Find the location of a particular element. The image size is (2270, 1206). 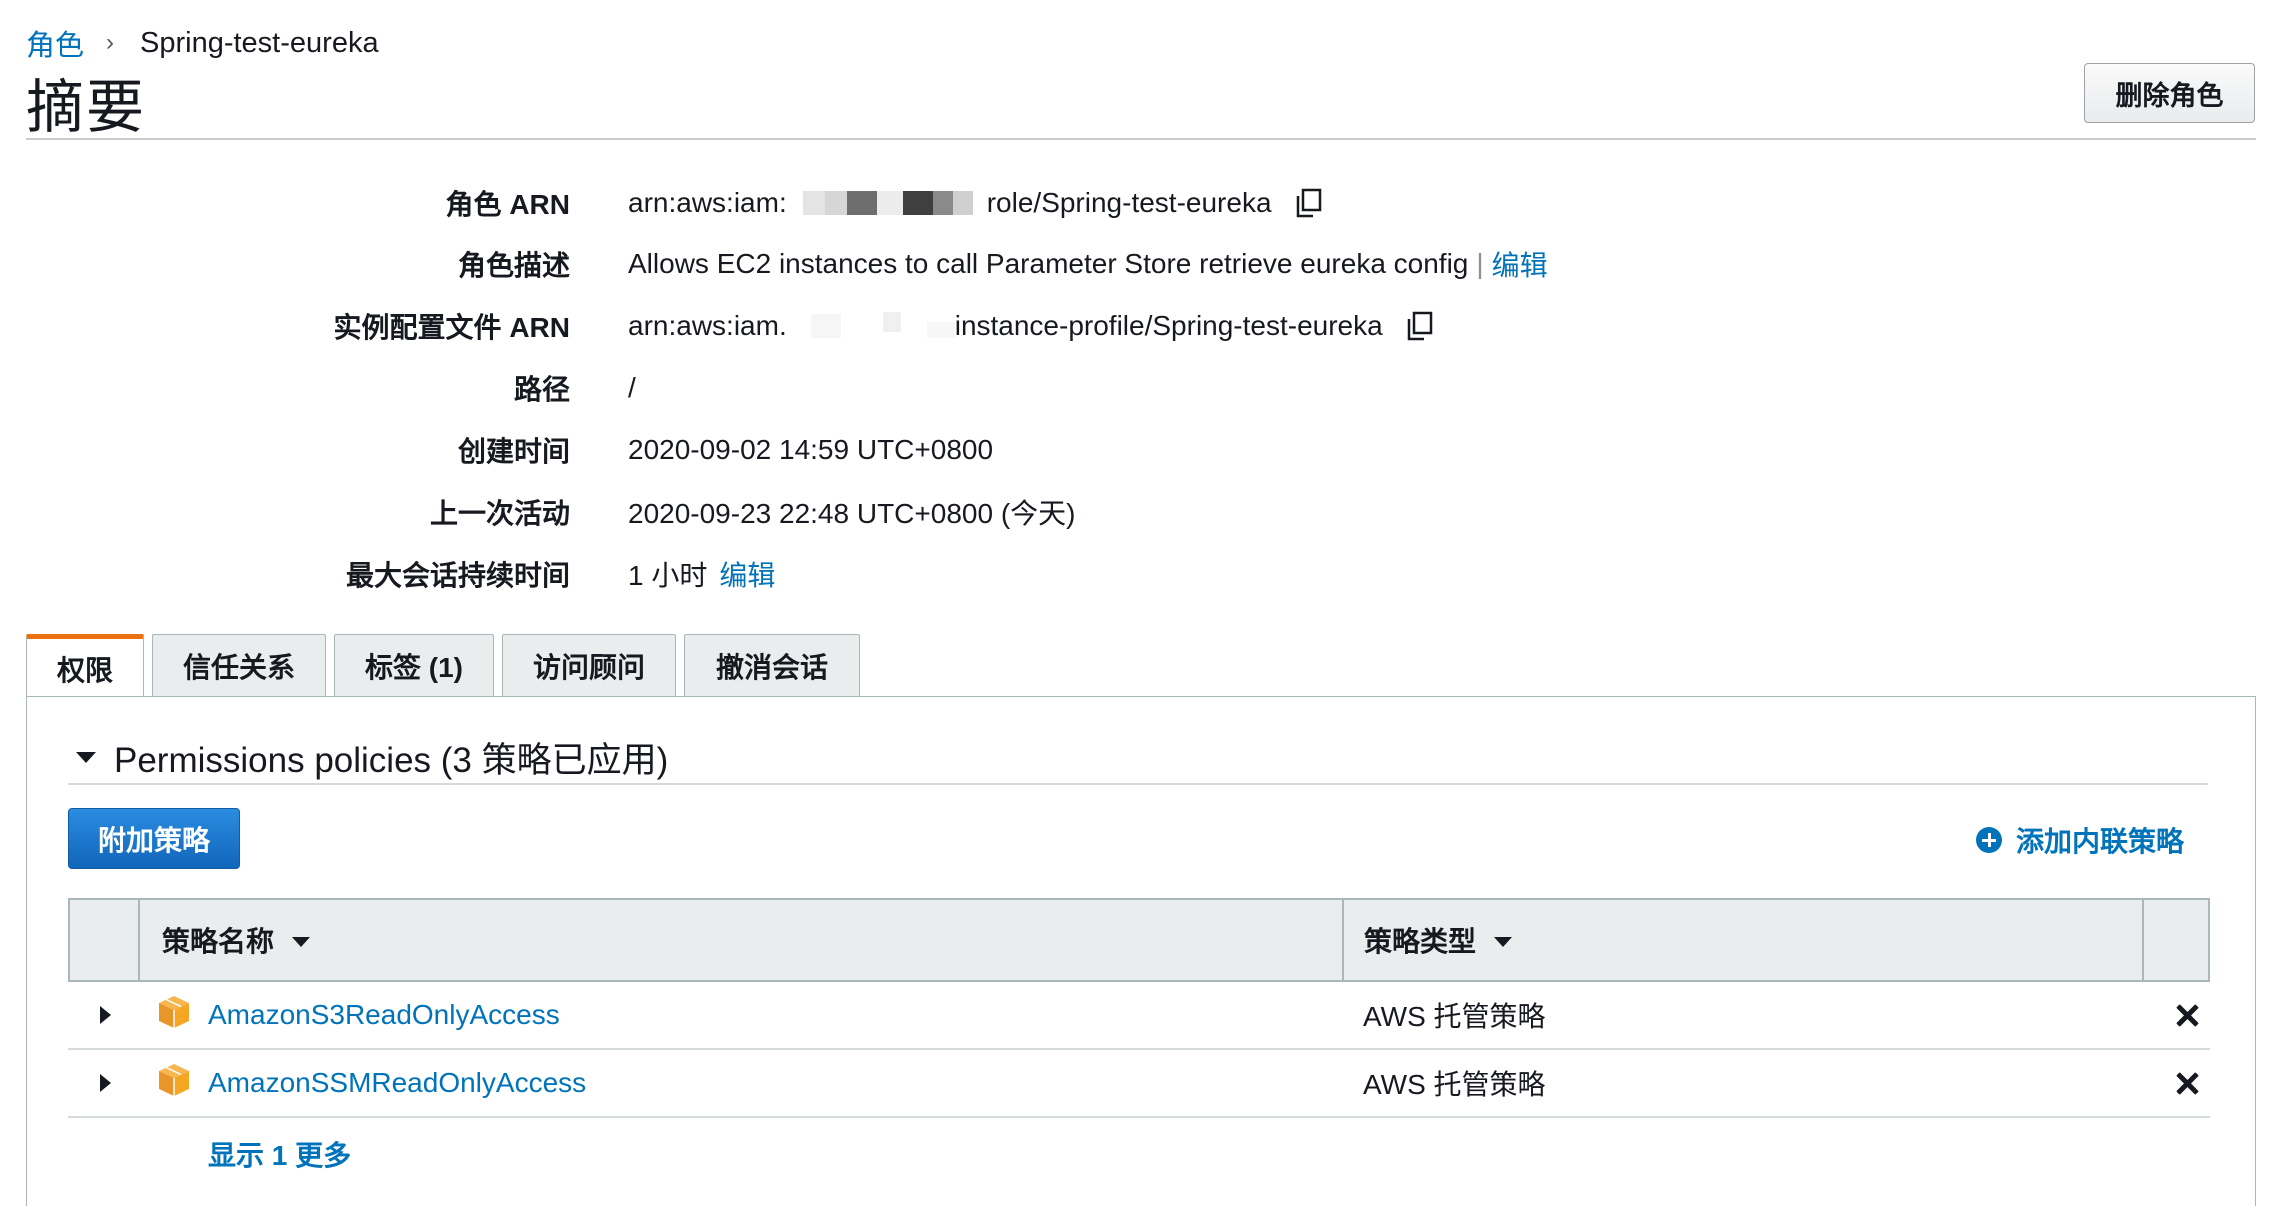

summary-label: 上一次活动 is located at coordinates (499, 513).